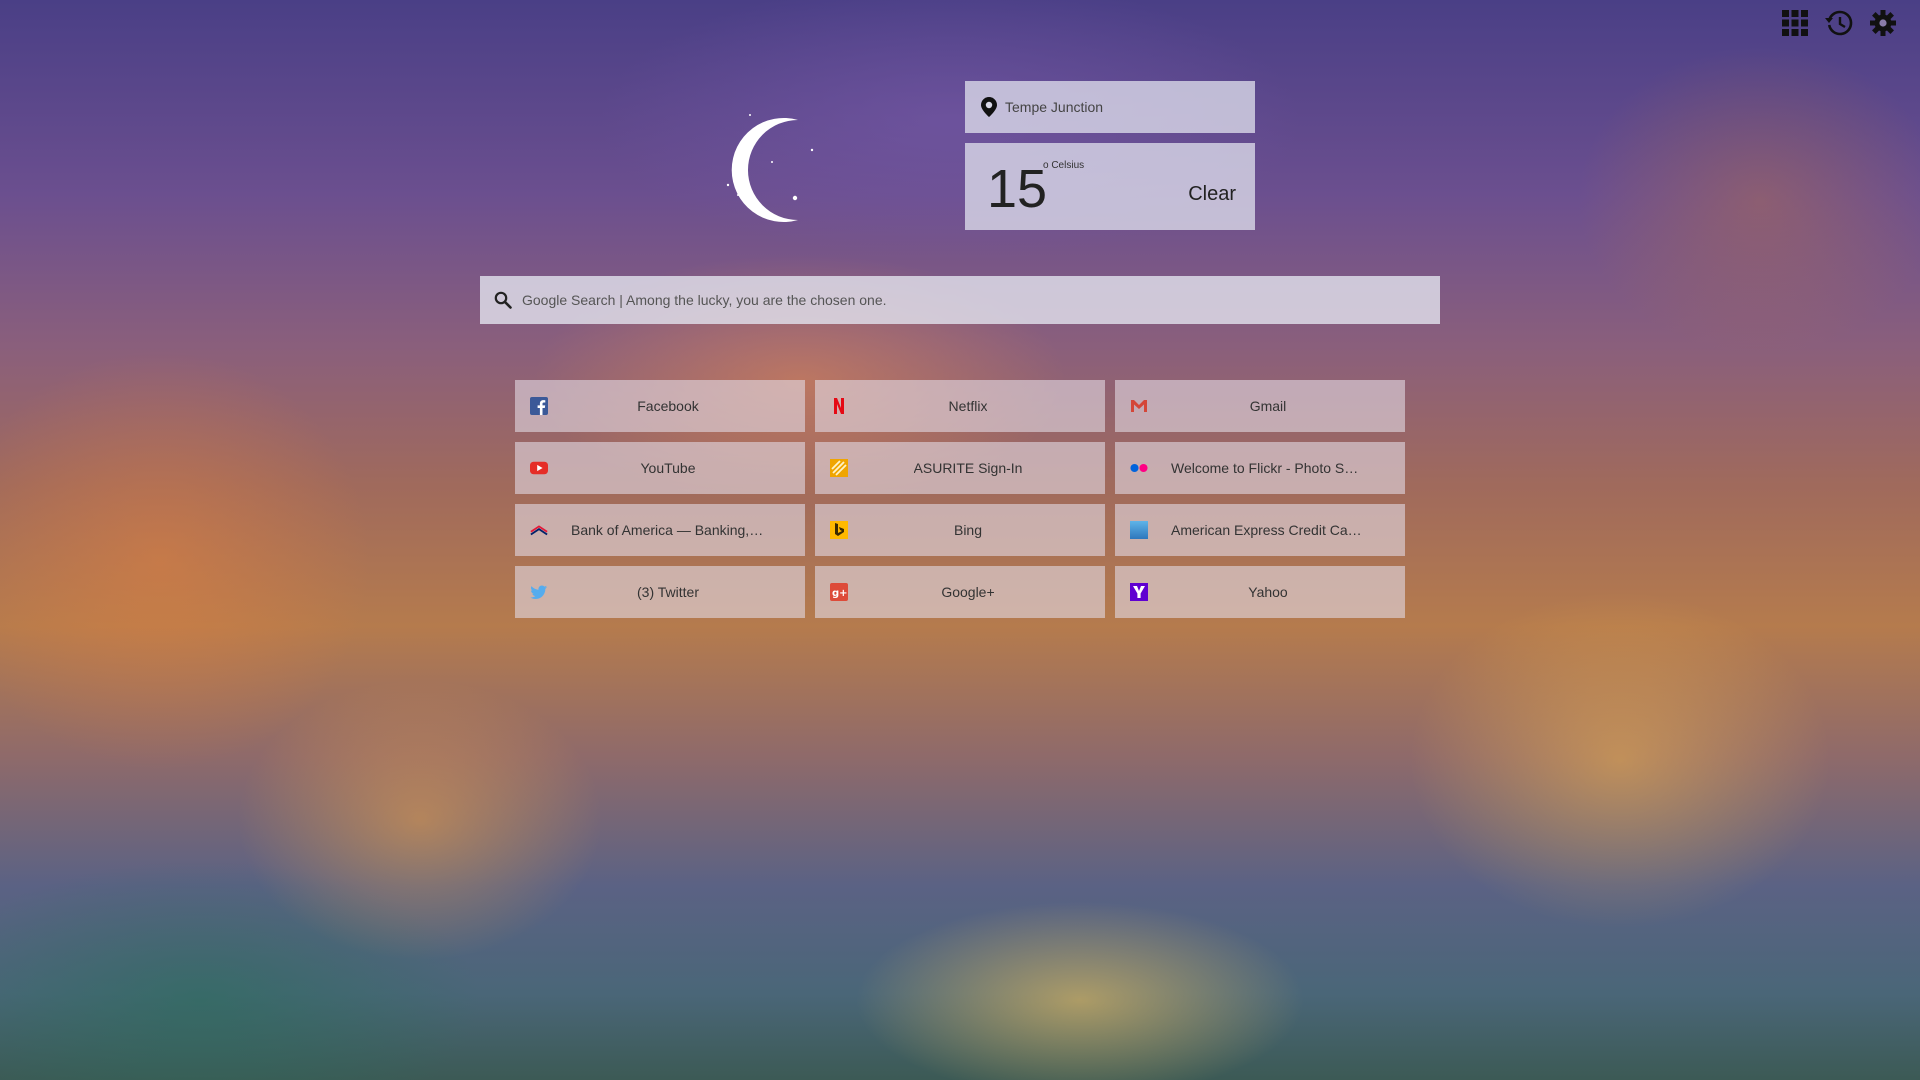 This screenshot has height=1080, width=1920. Describe the element at coordinates (1795, 23) in the screenshot. I see `apps-grid-icon` at that location.